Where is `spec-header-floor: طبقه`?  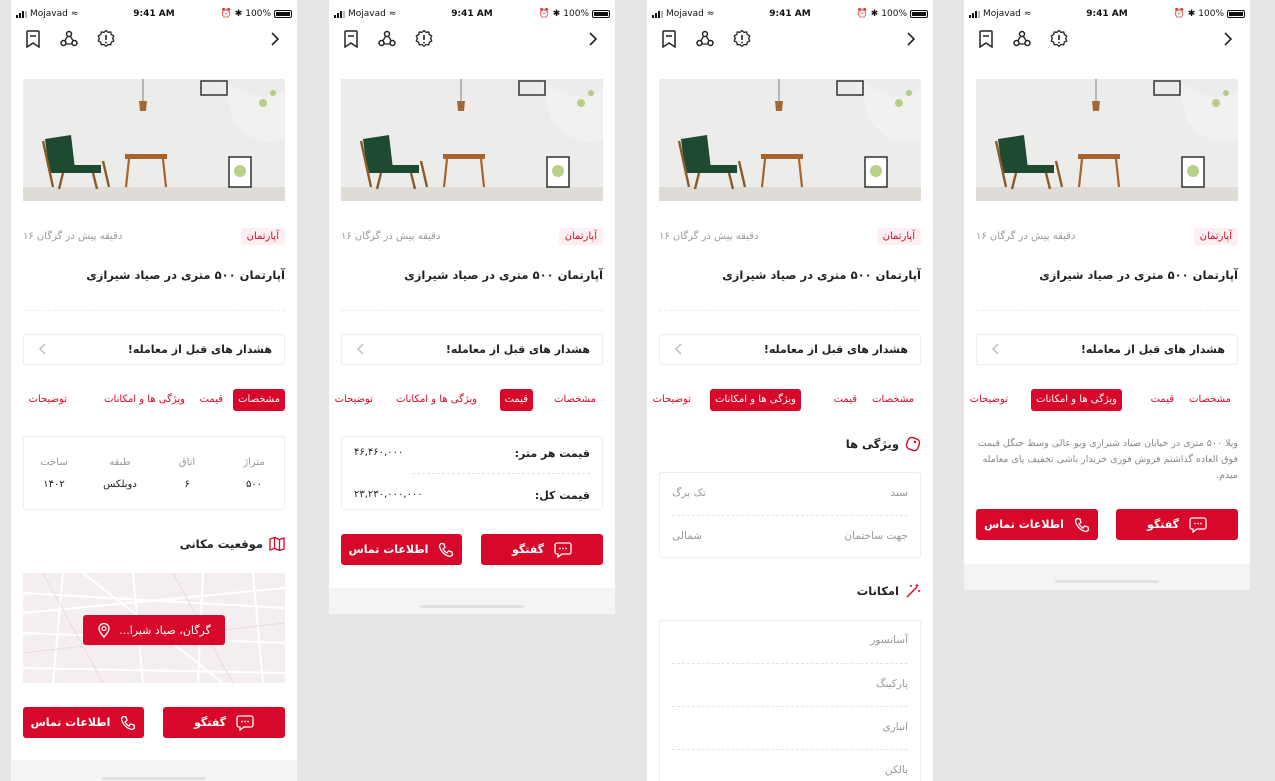 spec-header-floor: طبقه is located at coordinates (120, 462).